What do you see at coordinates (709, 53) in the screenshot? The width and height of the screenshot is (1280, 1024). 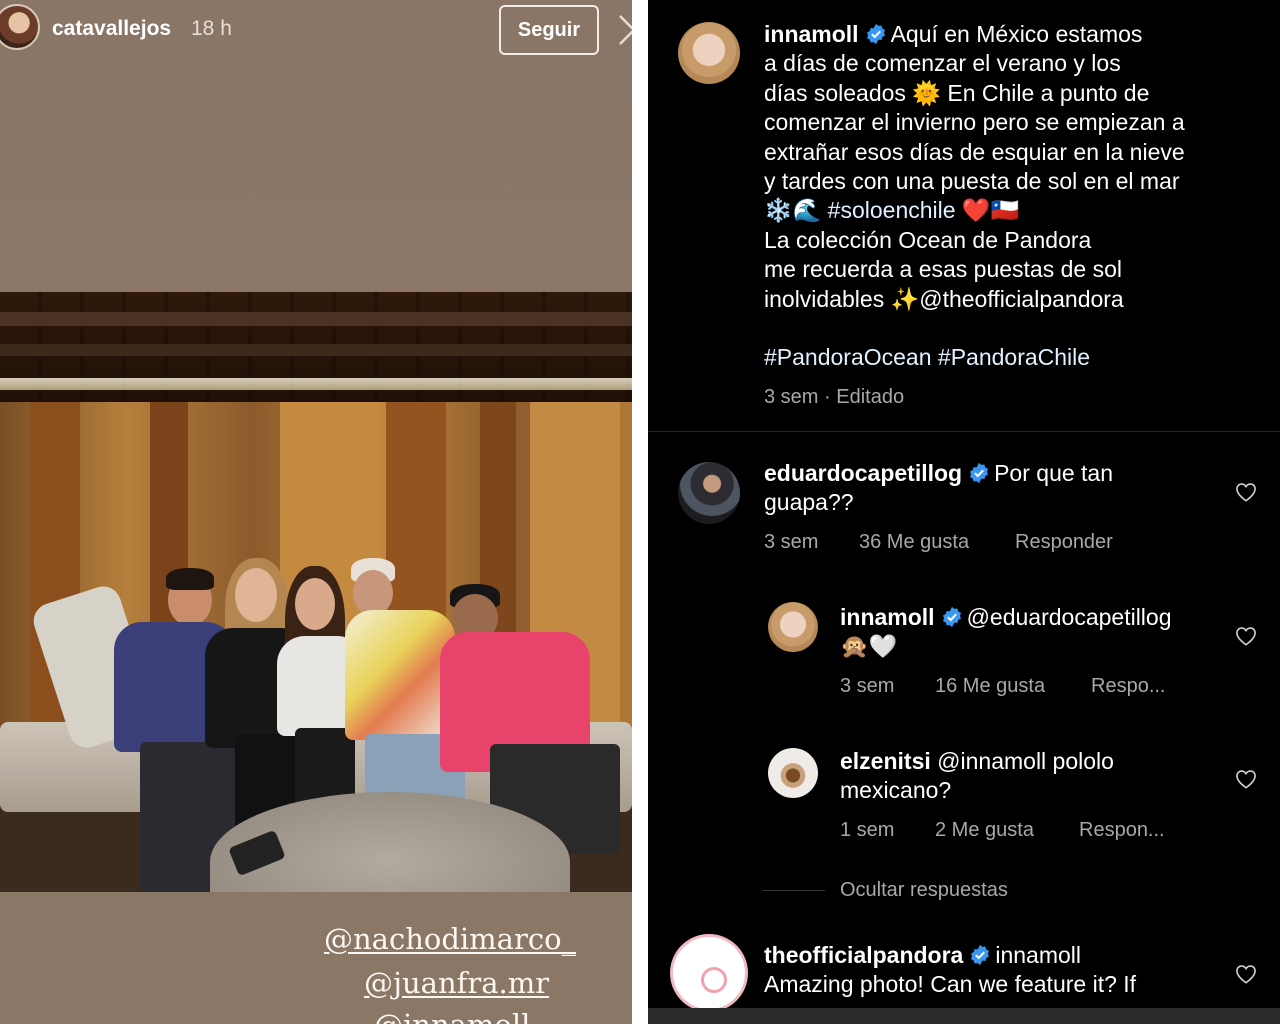 I see `post-author-avatar` at bounding box center [709, 53].